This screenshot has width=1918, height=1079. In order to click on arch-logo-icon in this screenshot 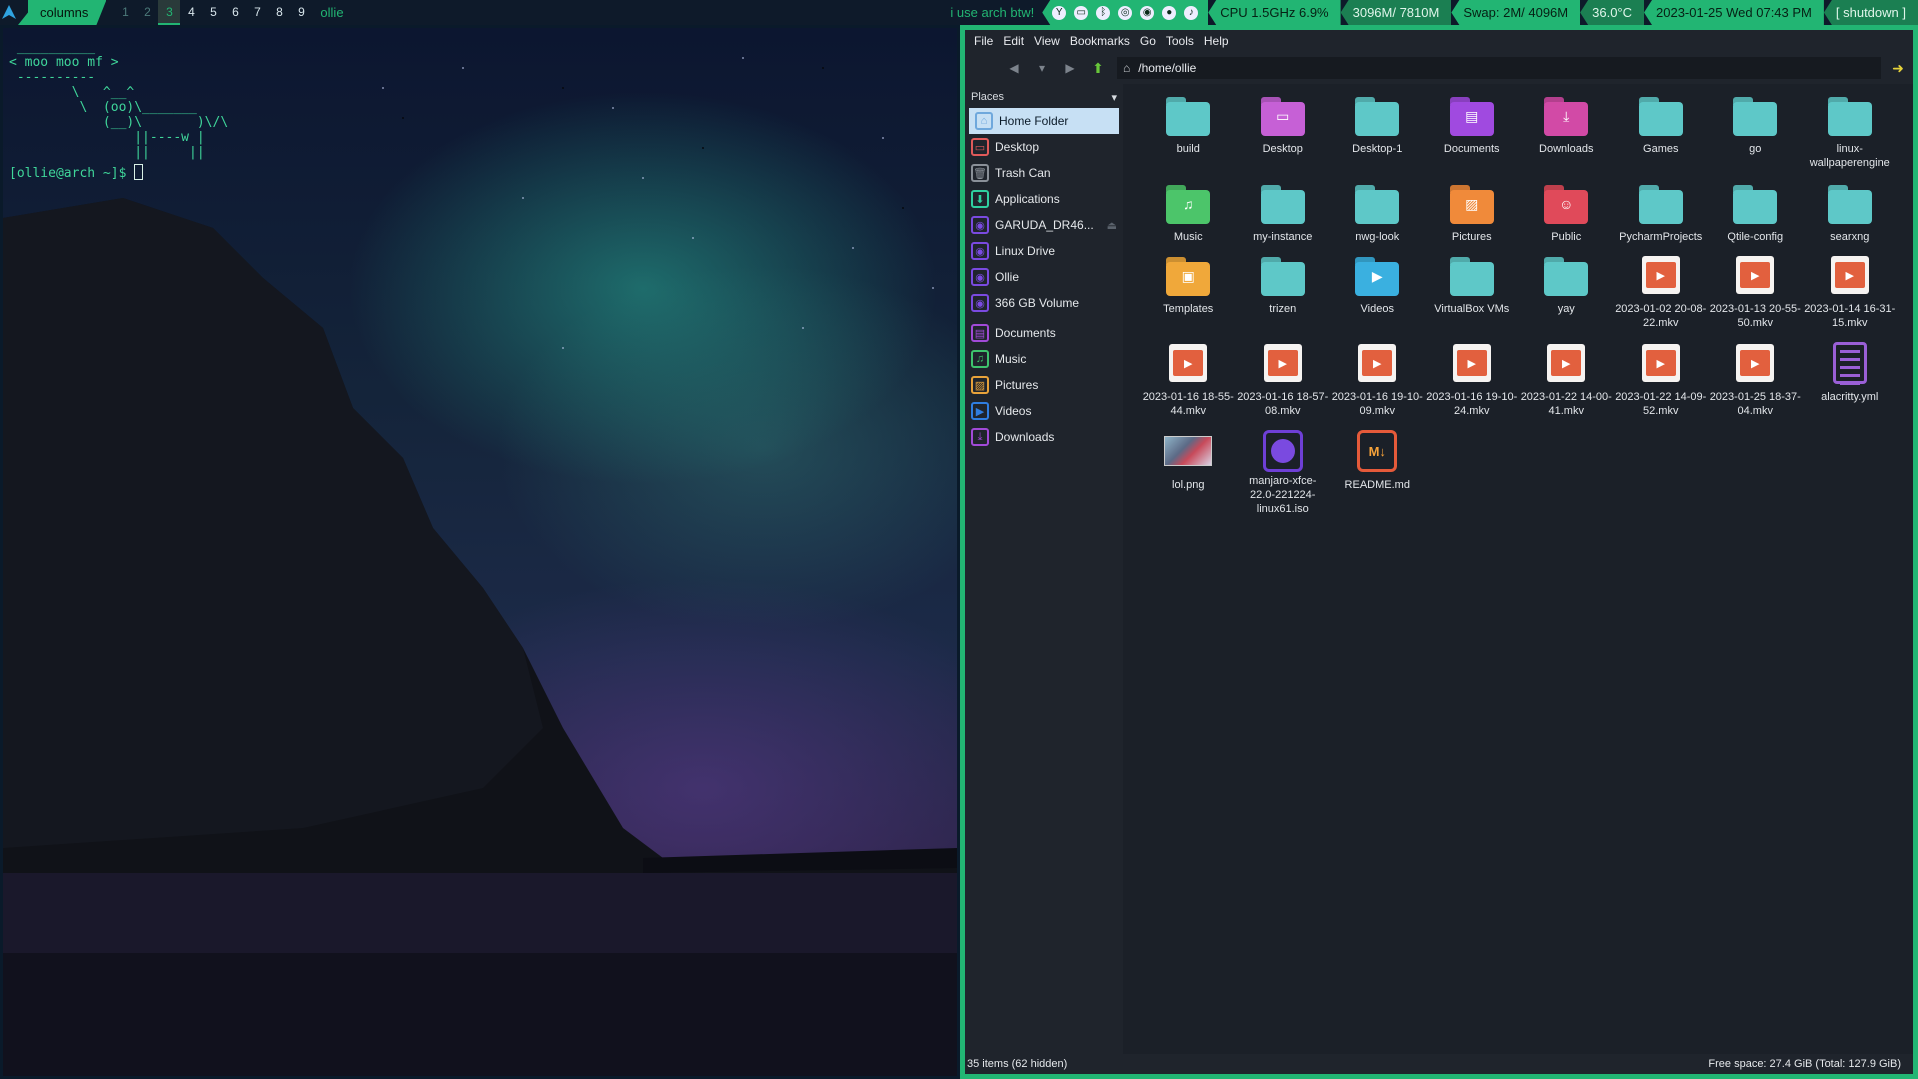, I will do `click(10, 12)`.